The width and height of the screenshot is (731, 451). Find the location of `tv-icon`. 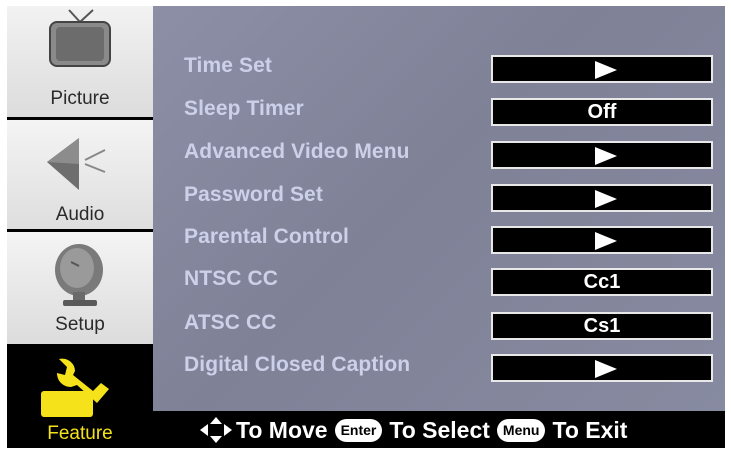

tv-icon is located at coordinates (80, 38).